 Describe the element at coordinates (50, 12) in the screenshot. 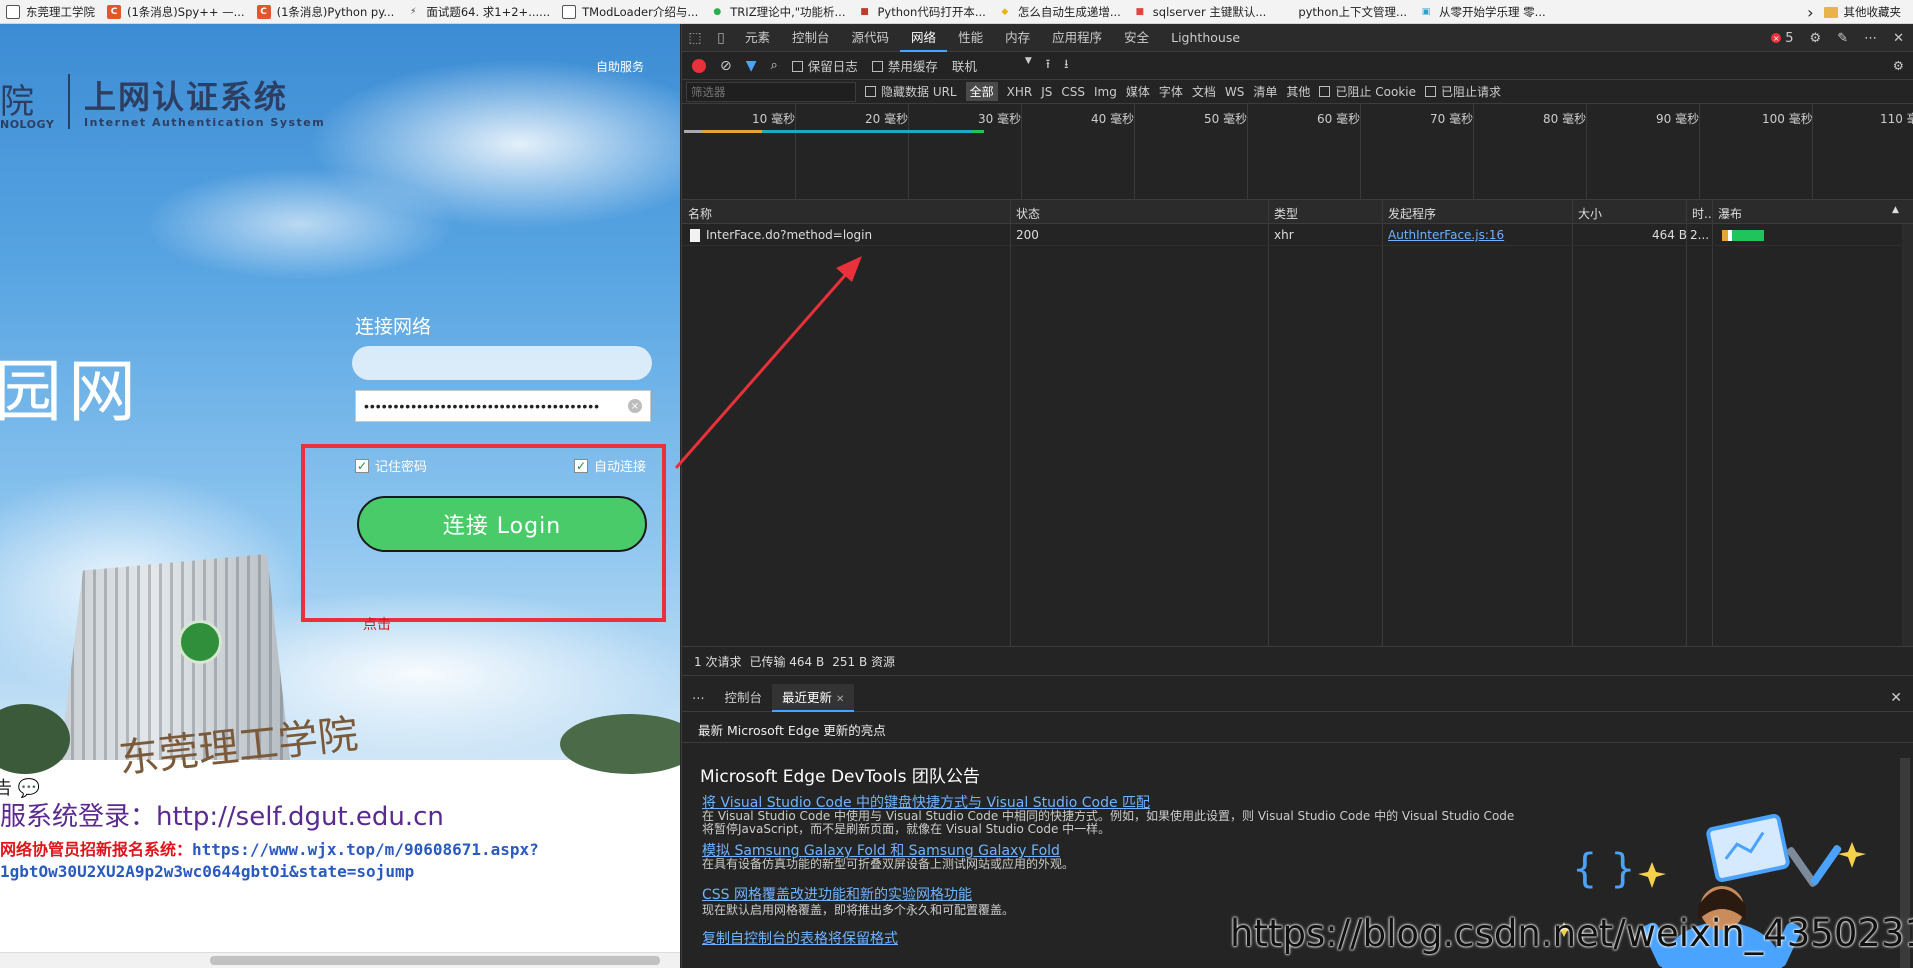

I see `bookmark-0: 东莞理工学院` at that location.